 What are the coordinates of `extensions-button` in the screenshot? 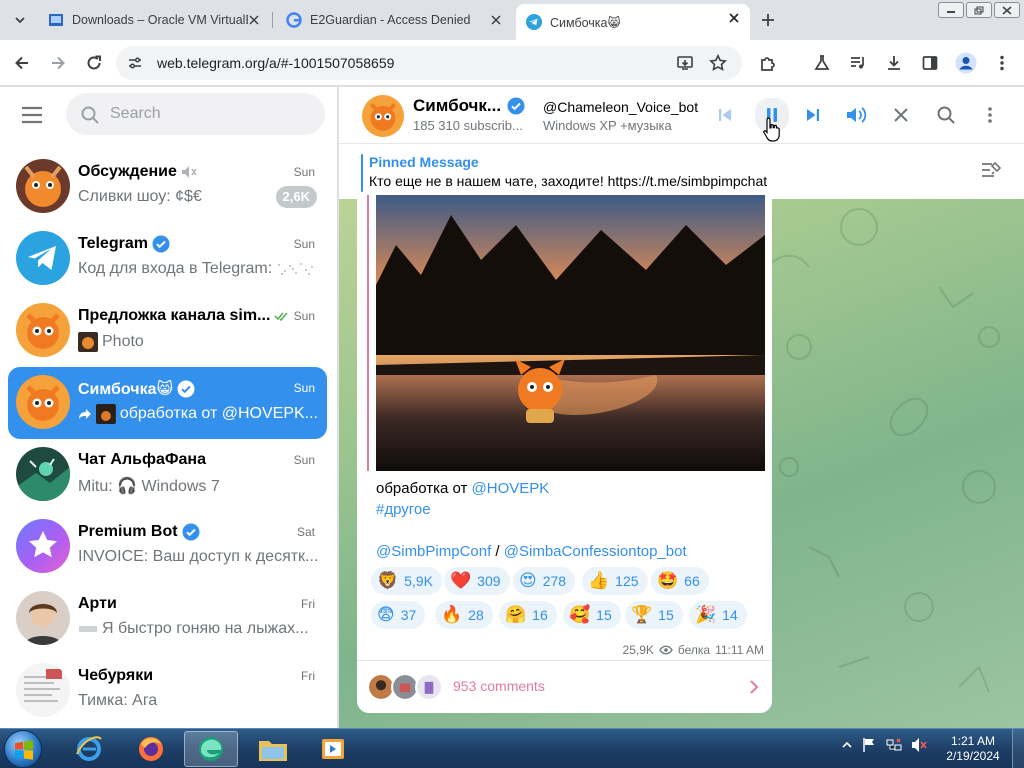 It's located at (768, 63).